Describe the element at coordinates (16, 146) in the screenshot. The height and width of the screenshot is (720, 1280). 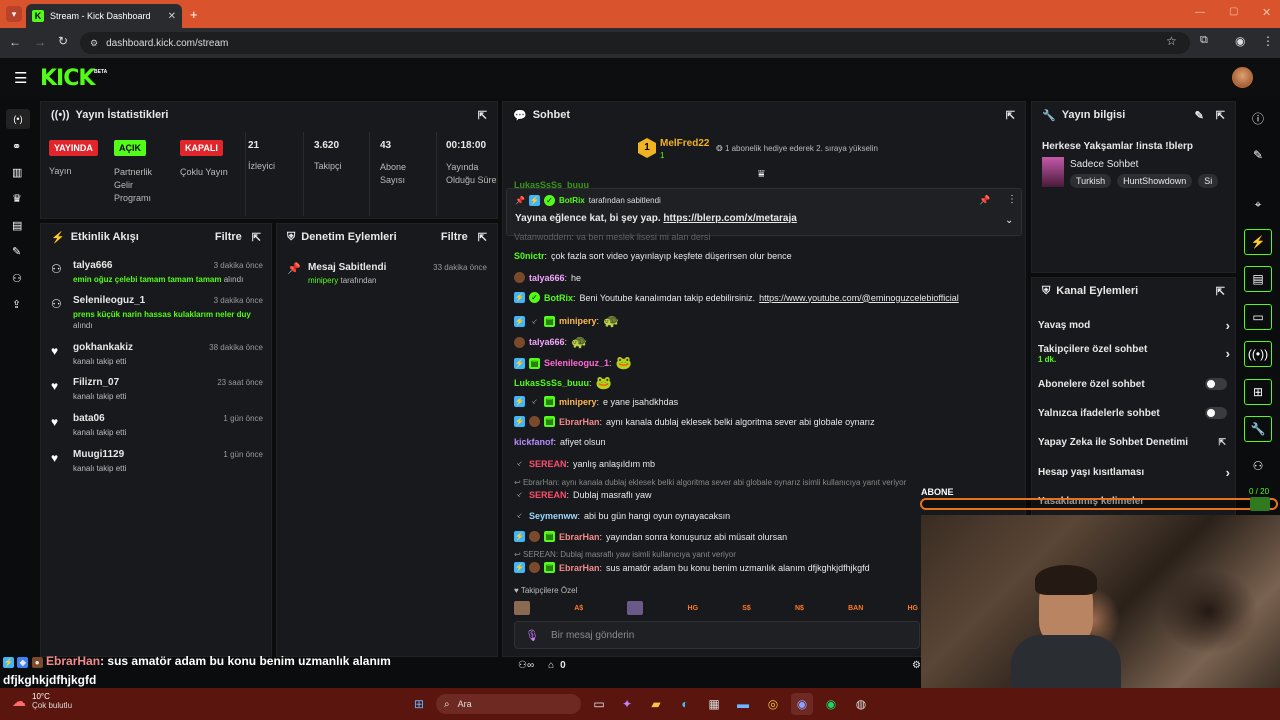
I see `nav-link-icon: ⚭` at that location.